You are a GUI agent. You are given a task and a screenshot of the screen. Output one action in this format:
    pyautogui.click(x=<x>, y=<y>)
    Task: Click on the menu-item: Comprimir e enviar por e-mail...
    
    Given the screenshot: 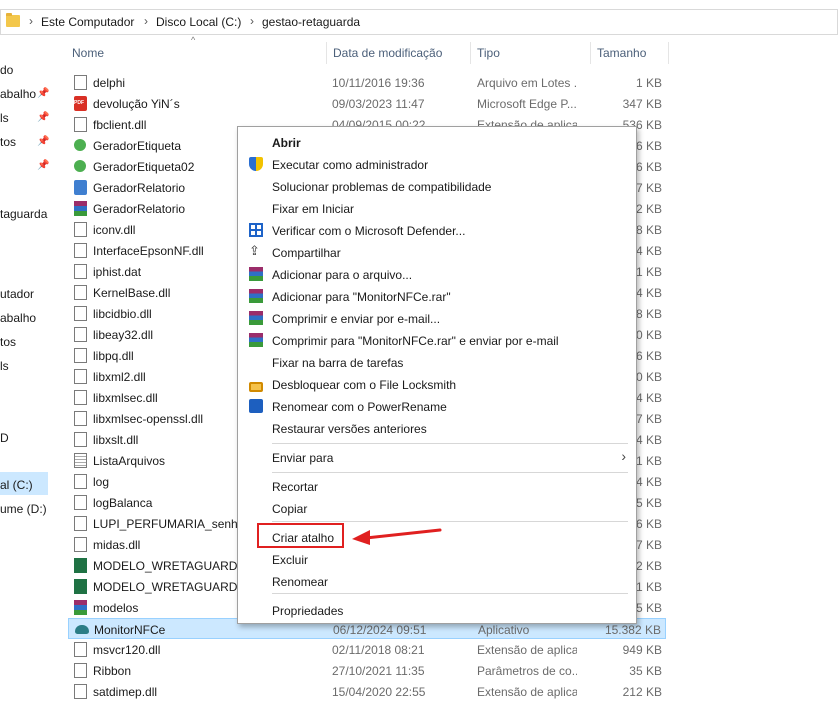 What is the action you would take?
    pyautogui.click(x=437, y=319)
    